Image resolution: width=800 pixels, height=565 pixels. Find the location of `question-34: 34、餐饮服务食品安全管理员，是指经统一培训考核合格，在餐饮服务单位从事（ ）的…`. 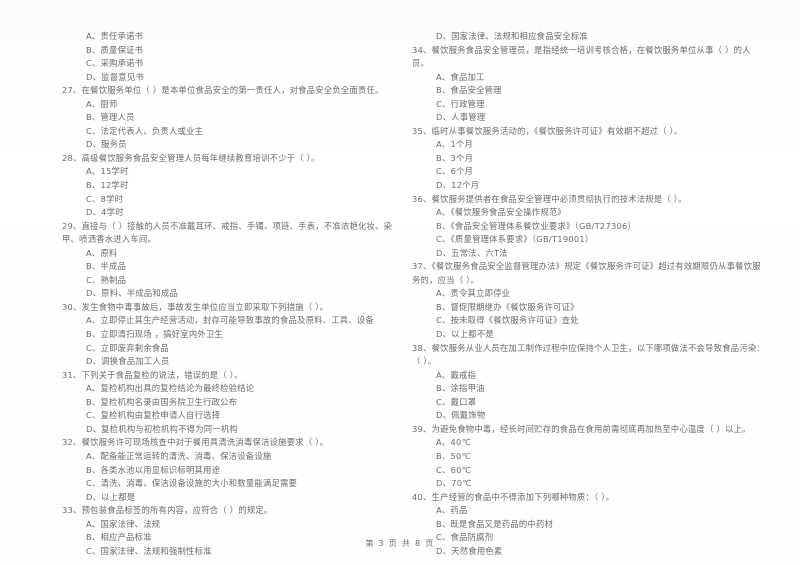

question-34: 34、餐饮服务食品安全管理员，是指经统一培训考核合格，在餐饮服务单位从事（ ）的… is located at coordinates (601, 84).